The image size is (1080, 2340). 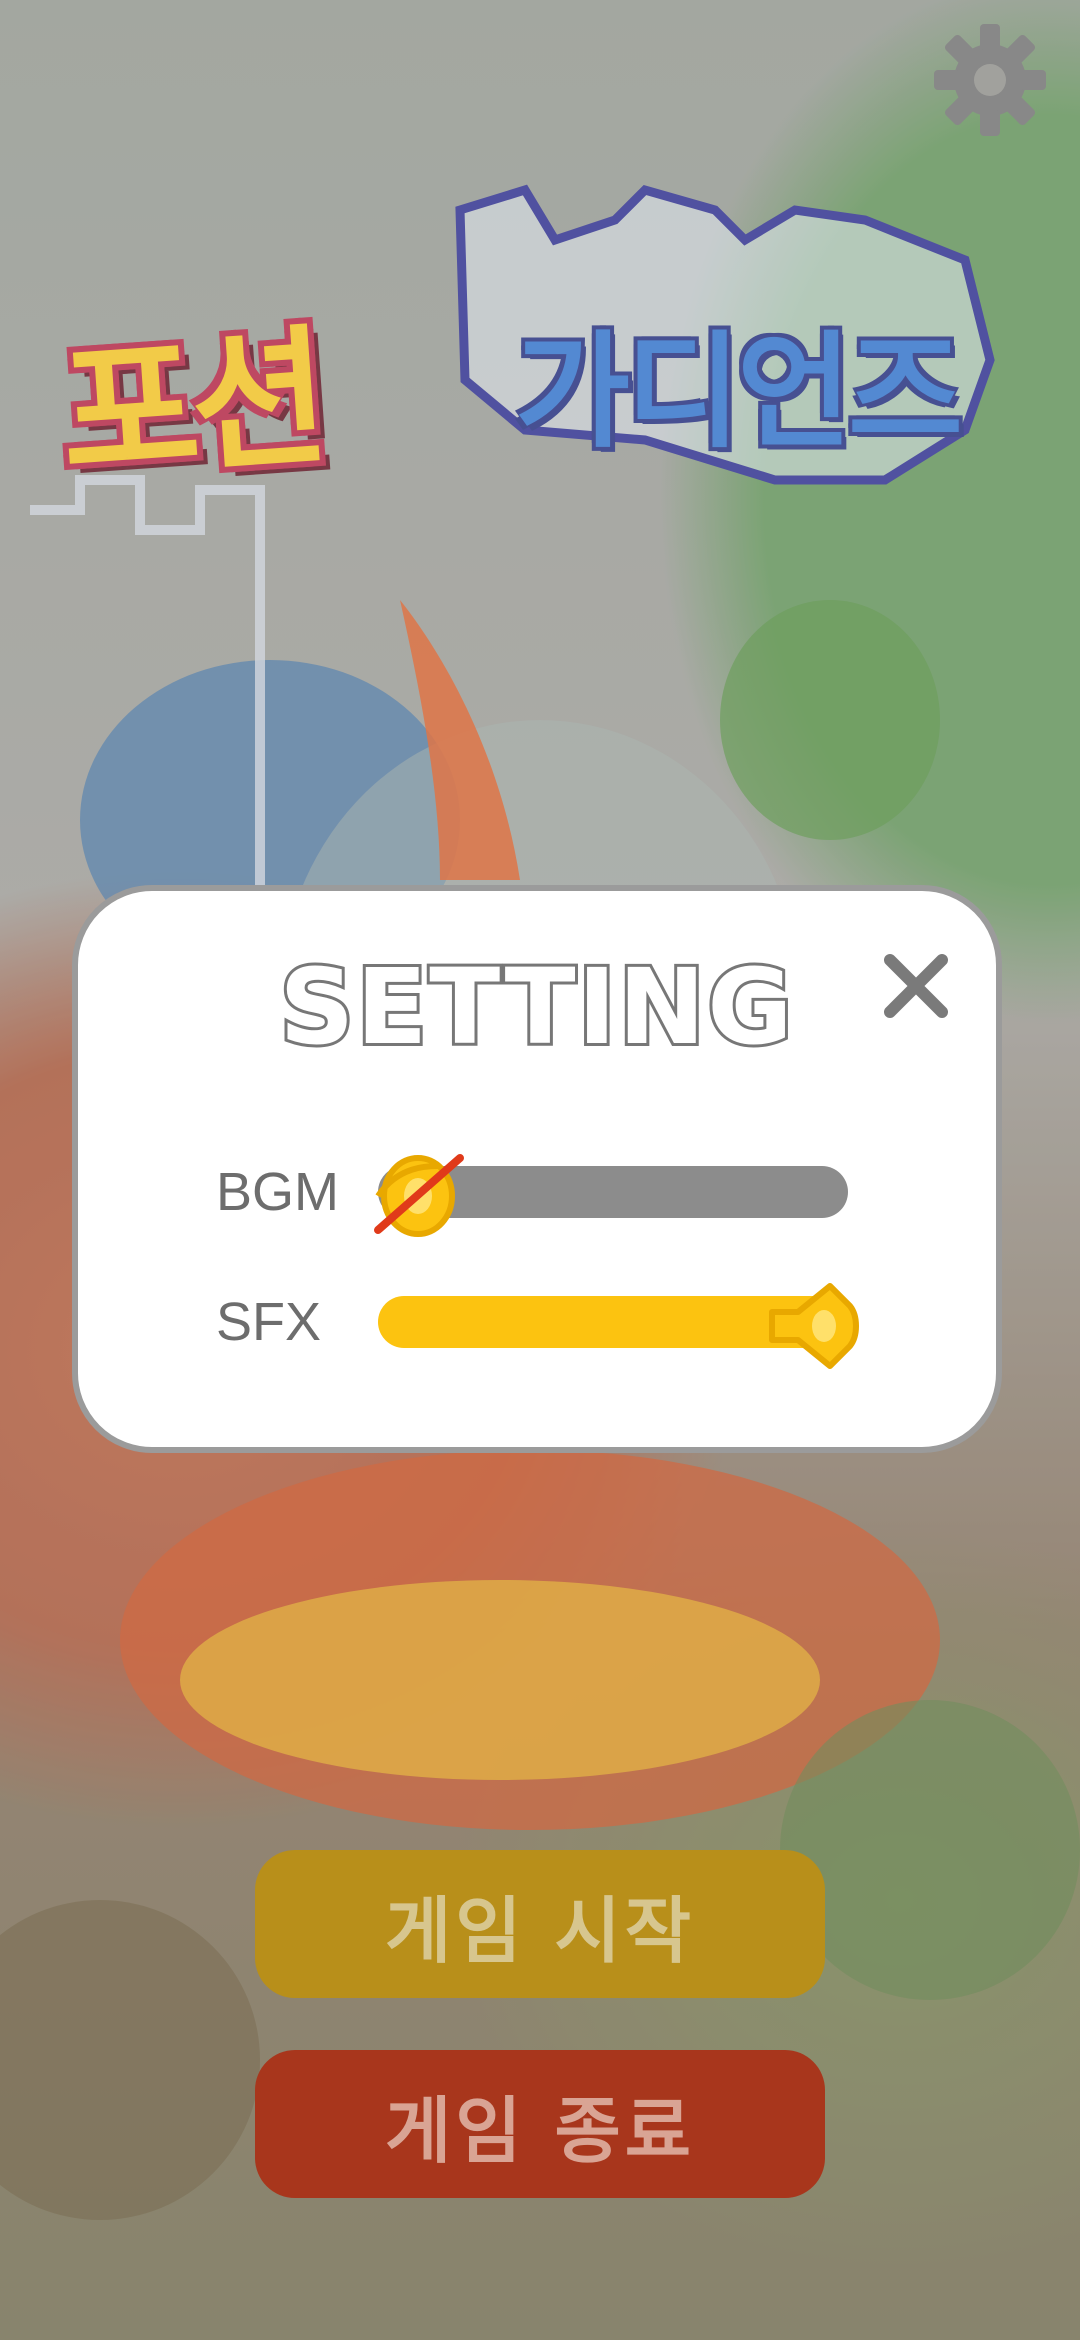 What do you see at coordinates (269, 1322) in the screenshot?
I see `sfx-label: SFX` at bounding box center [269, 1322].